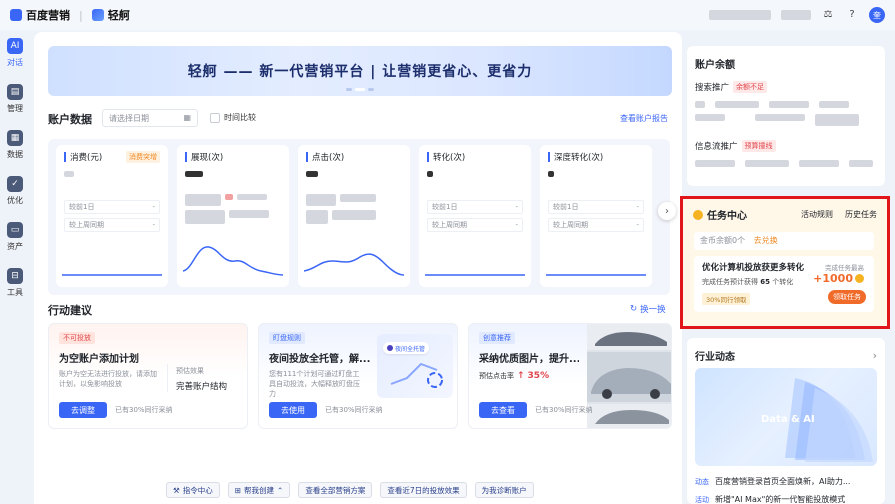 The height and width of the screenshot is (504, 895). I want to click on brand-name: 百度营销, so click(48, 15).